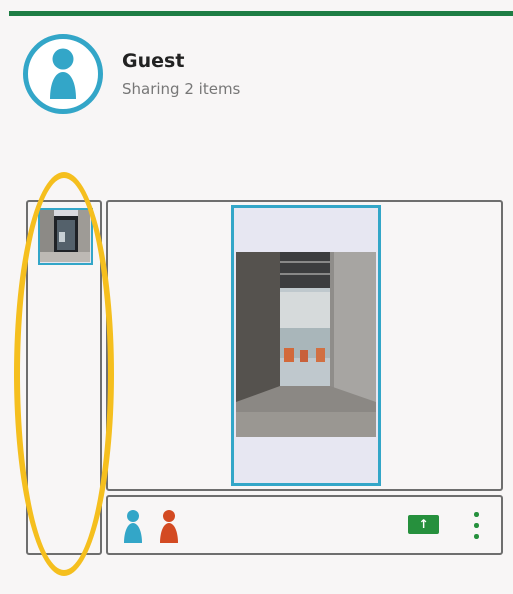  I want to click on selected-photo-frame, so click(306, 345).